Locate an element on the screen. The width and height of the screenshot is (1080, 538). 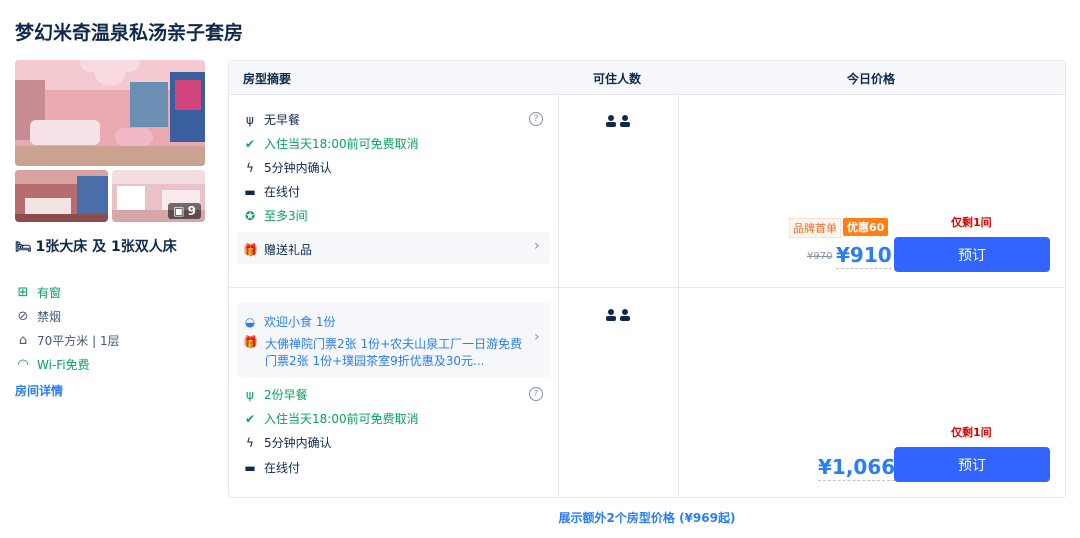
offer-1-meal: ψ 无早餐 is located at coordinates (271, 119).